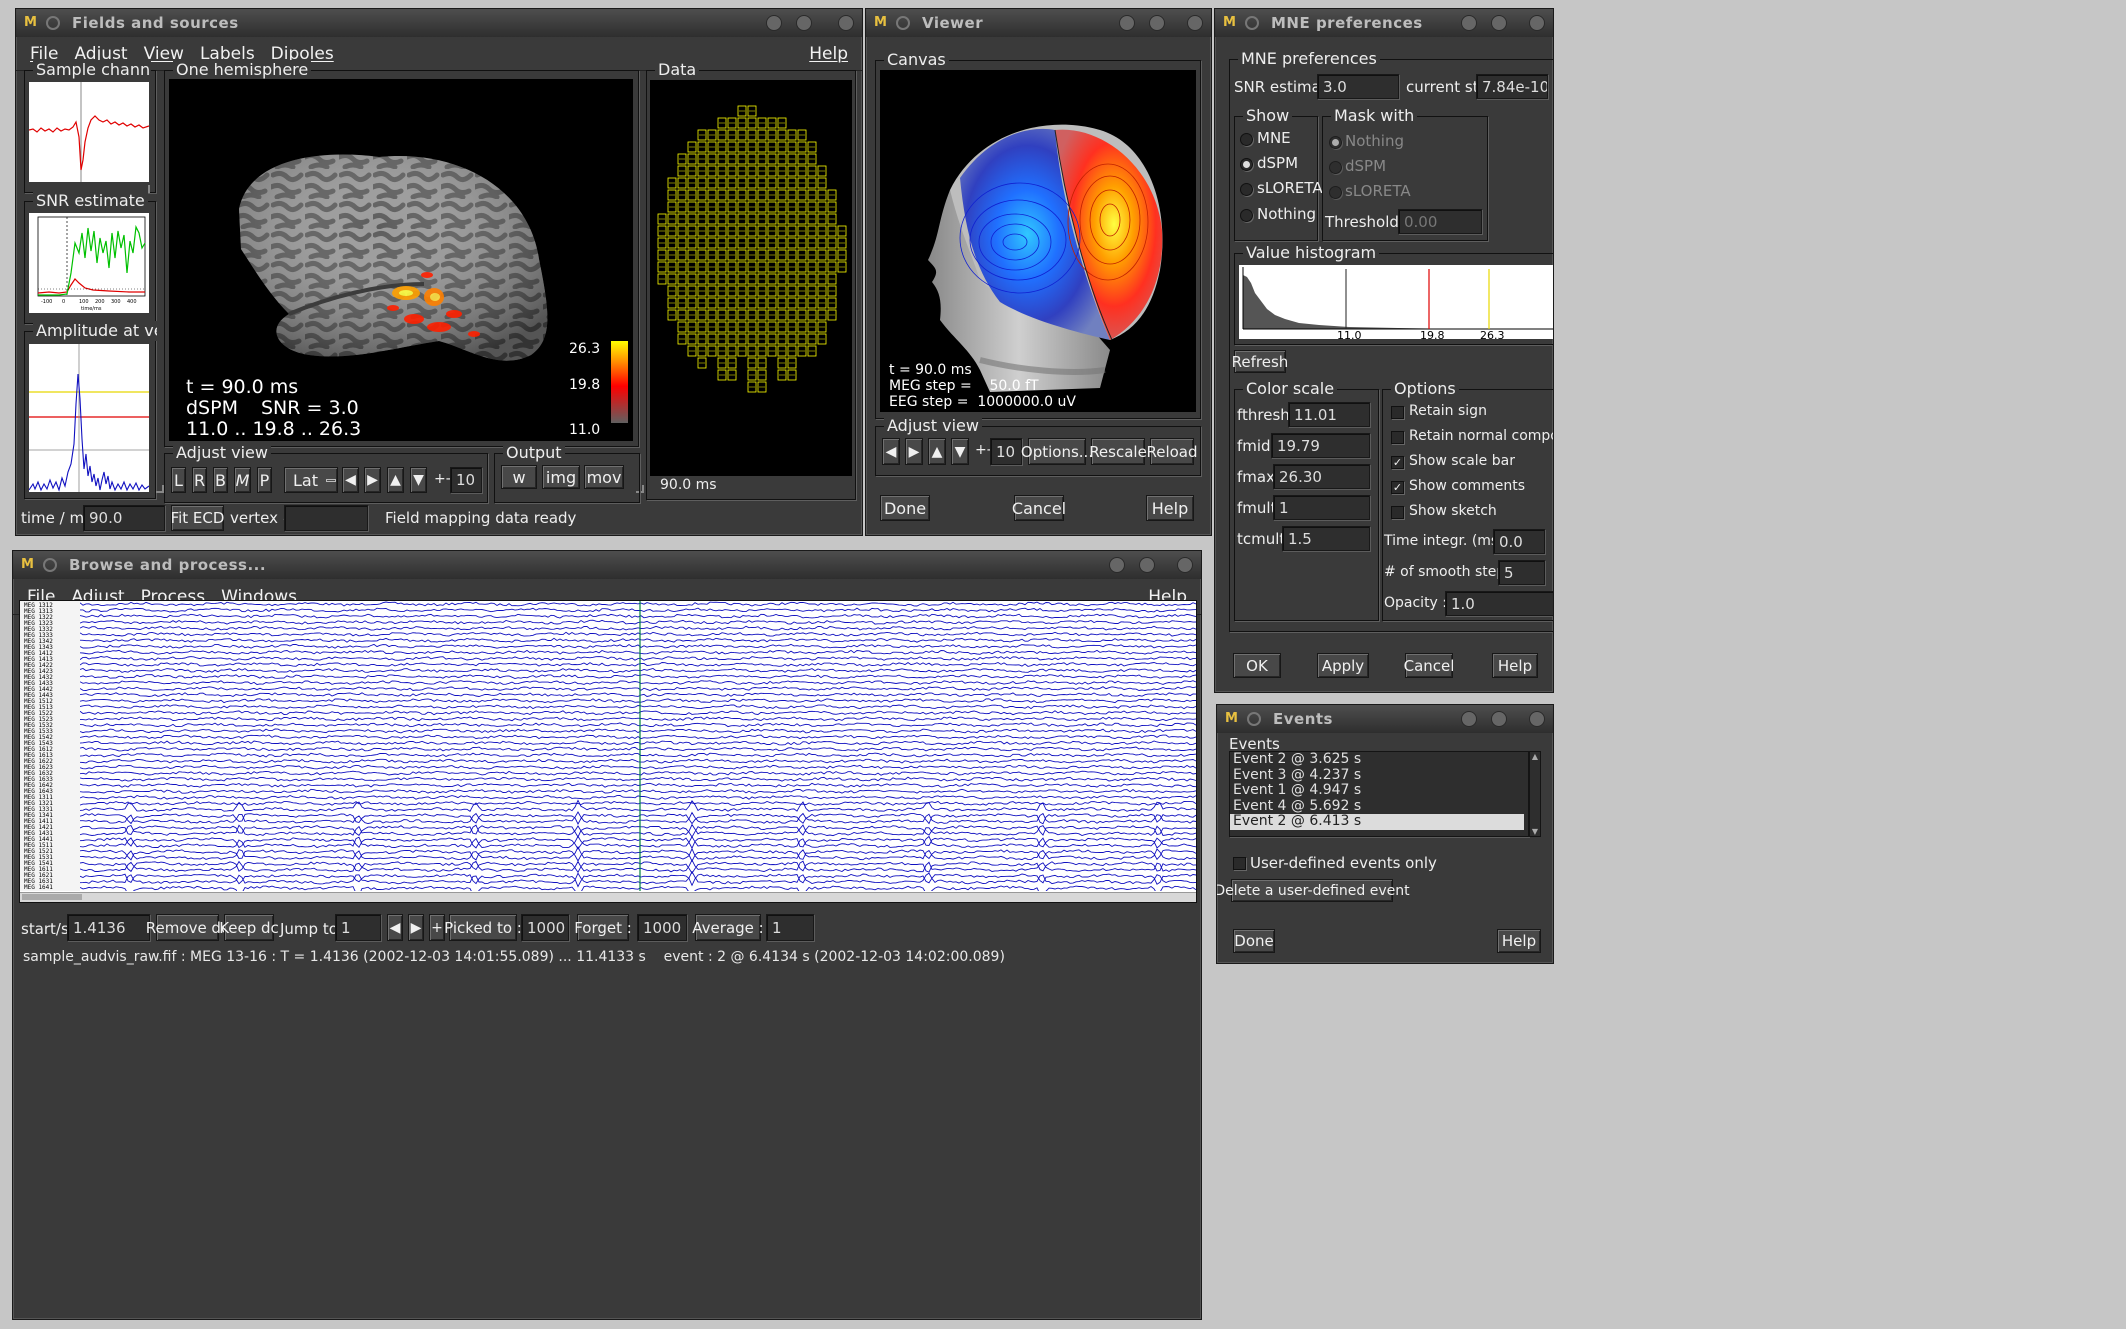  What do you see at coordinates (1358, 86) in the screenshot?
I see `snr-estimate-input: 3.0` at bounding box center [1358, 86].